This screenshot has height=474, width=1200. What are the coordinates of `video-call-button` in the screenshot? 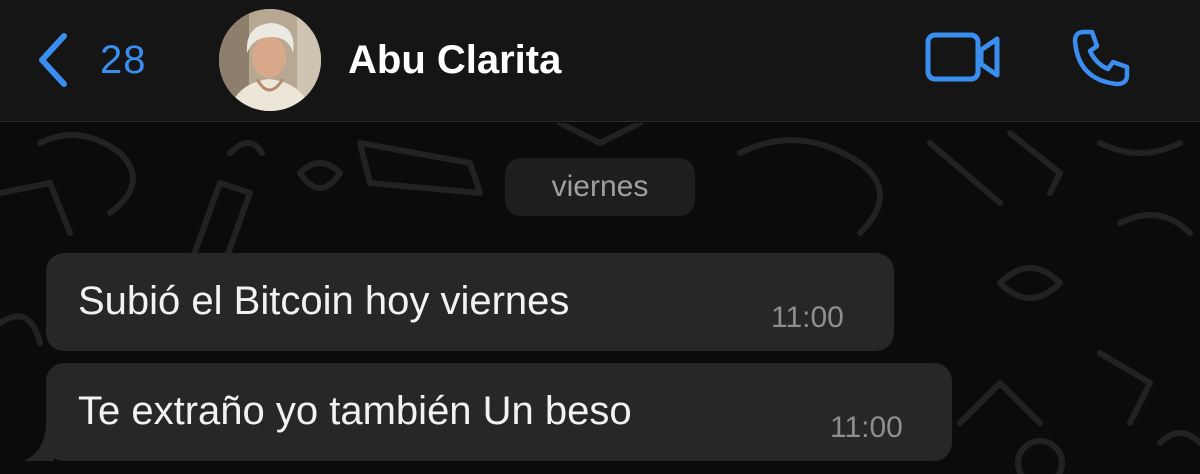 It's located at (963, 59).